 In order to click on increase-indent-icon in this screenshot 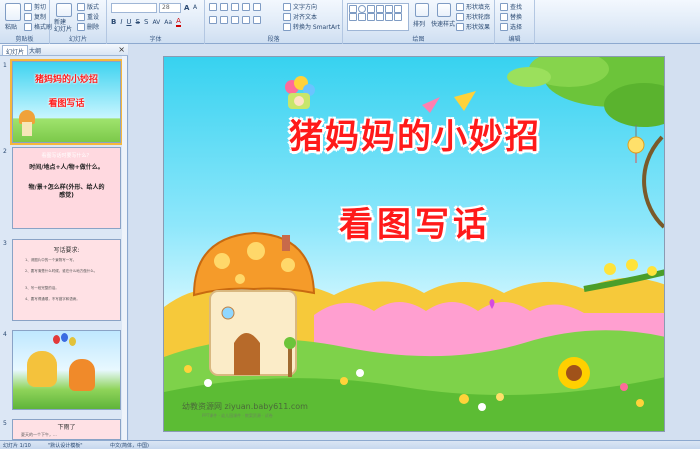, I will do `click(246, 7)`.